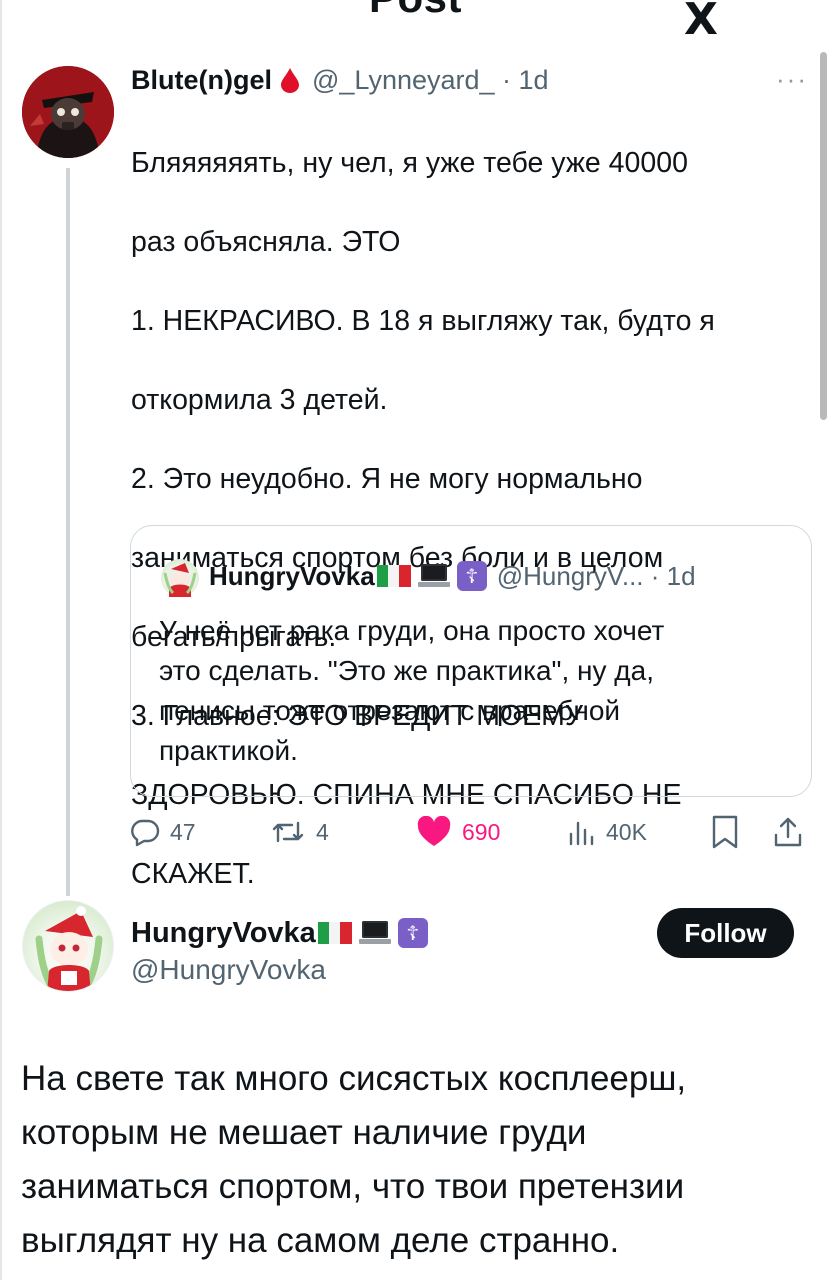  What do you see at coordinates (626, 831) in the screenshot?
I see `views-count: 40K` at bounding box center [626, 831].